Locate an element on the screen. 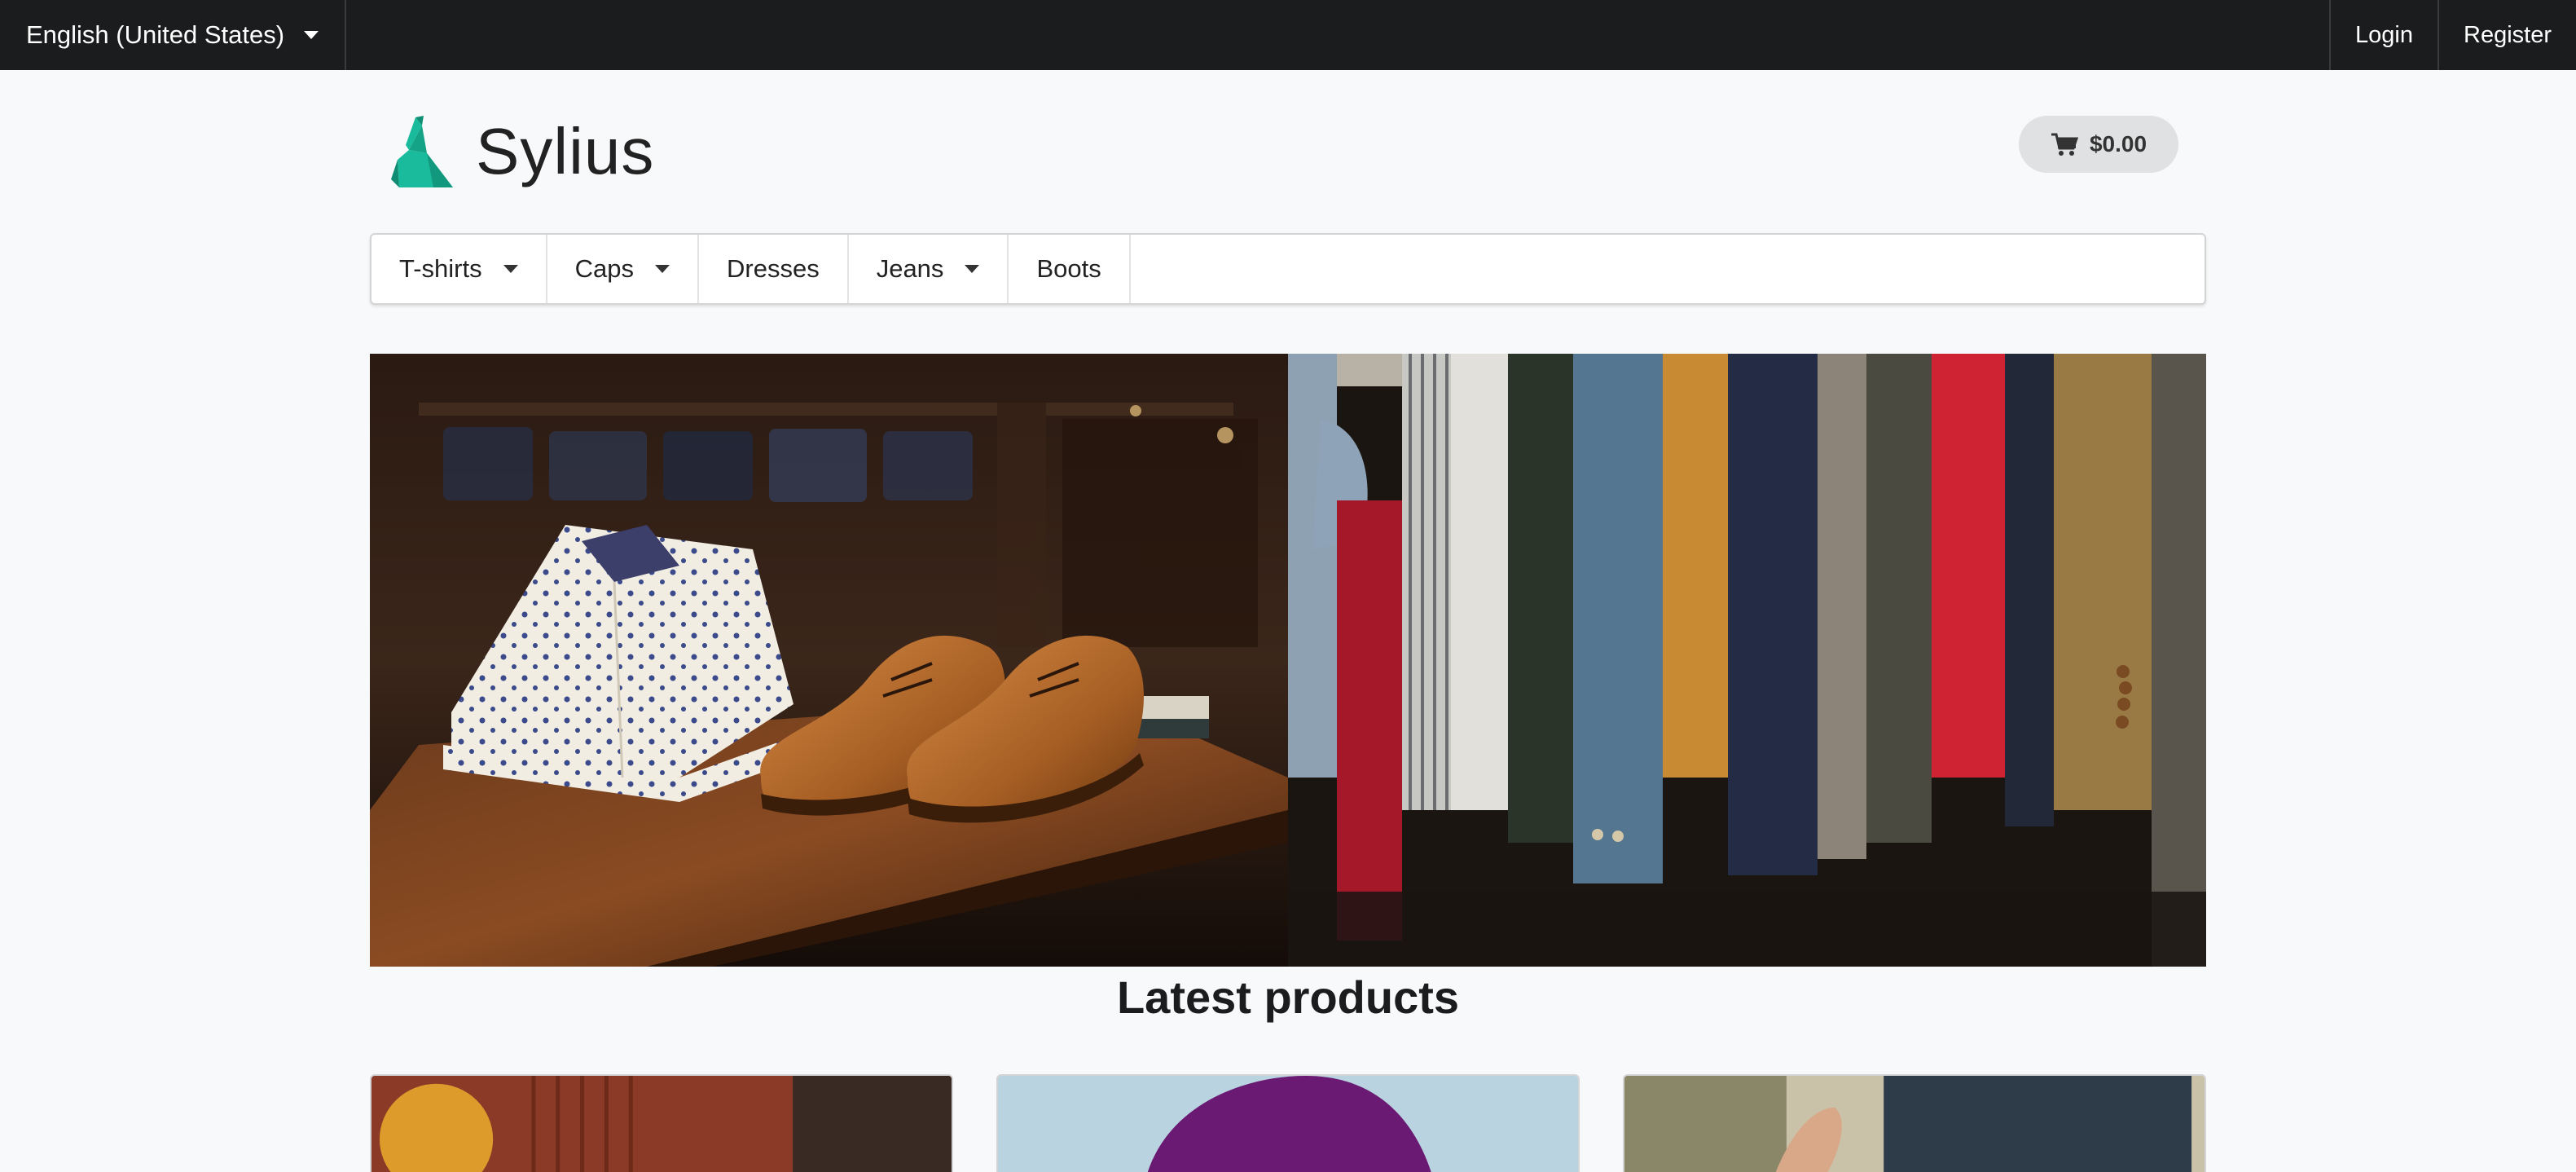  menu-item-label: Dresses is located at coordinates (773, 268).